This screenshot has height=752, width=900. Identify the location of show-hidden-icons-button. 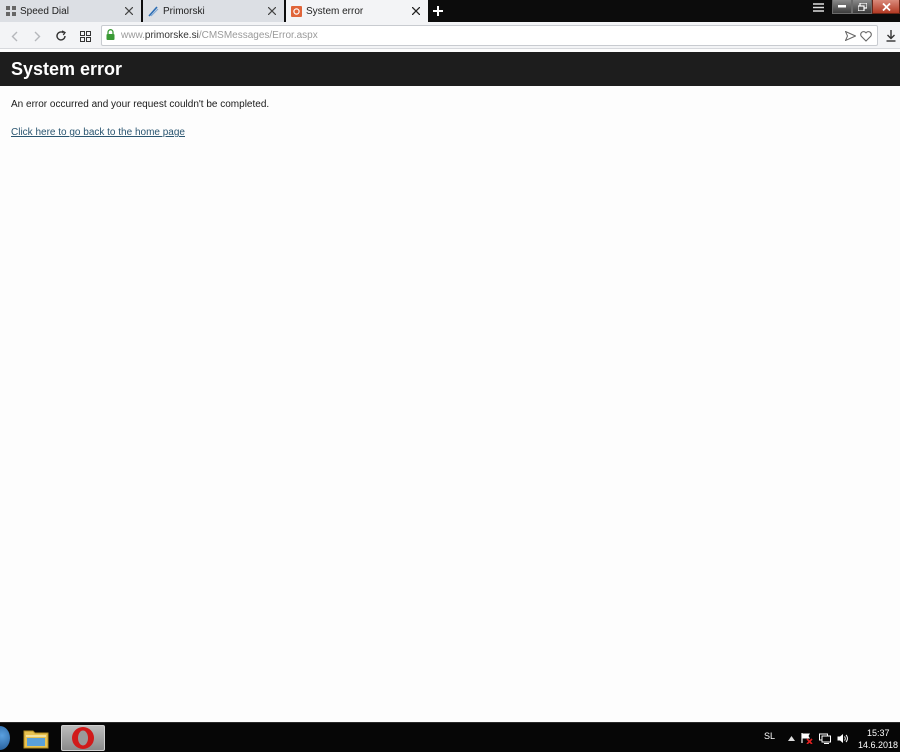
(791, 738).